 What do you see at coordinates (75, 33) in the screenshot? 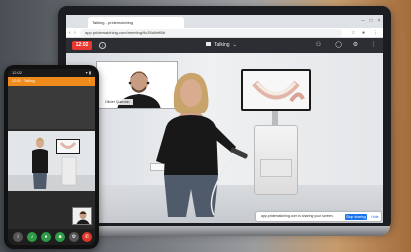
I see `forward-arrow-icon: ›` at bounding box center [75, 33].